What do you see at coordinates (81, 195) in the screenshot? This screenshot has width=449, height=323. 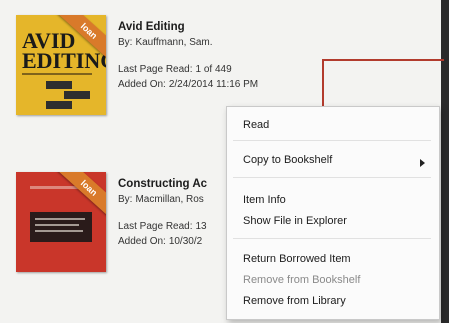 I see `loan-ribbon: loan` at bounding box center [81, 195].